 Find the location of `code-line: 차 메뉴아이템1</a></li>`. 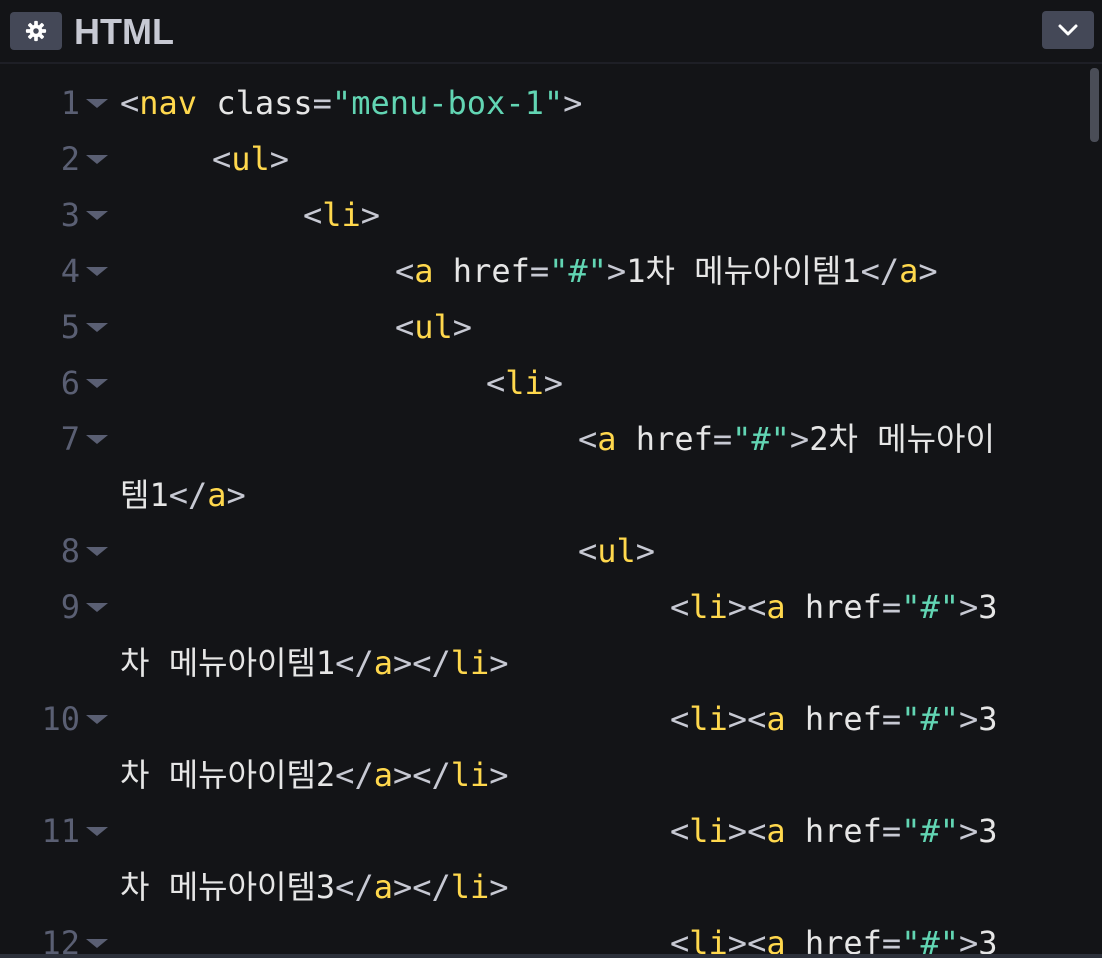

code-line: 차 메뉴아이템1</a></li> is located at coordinates (551, 663).